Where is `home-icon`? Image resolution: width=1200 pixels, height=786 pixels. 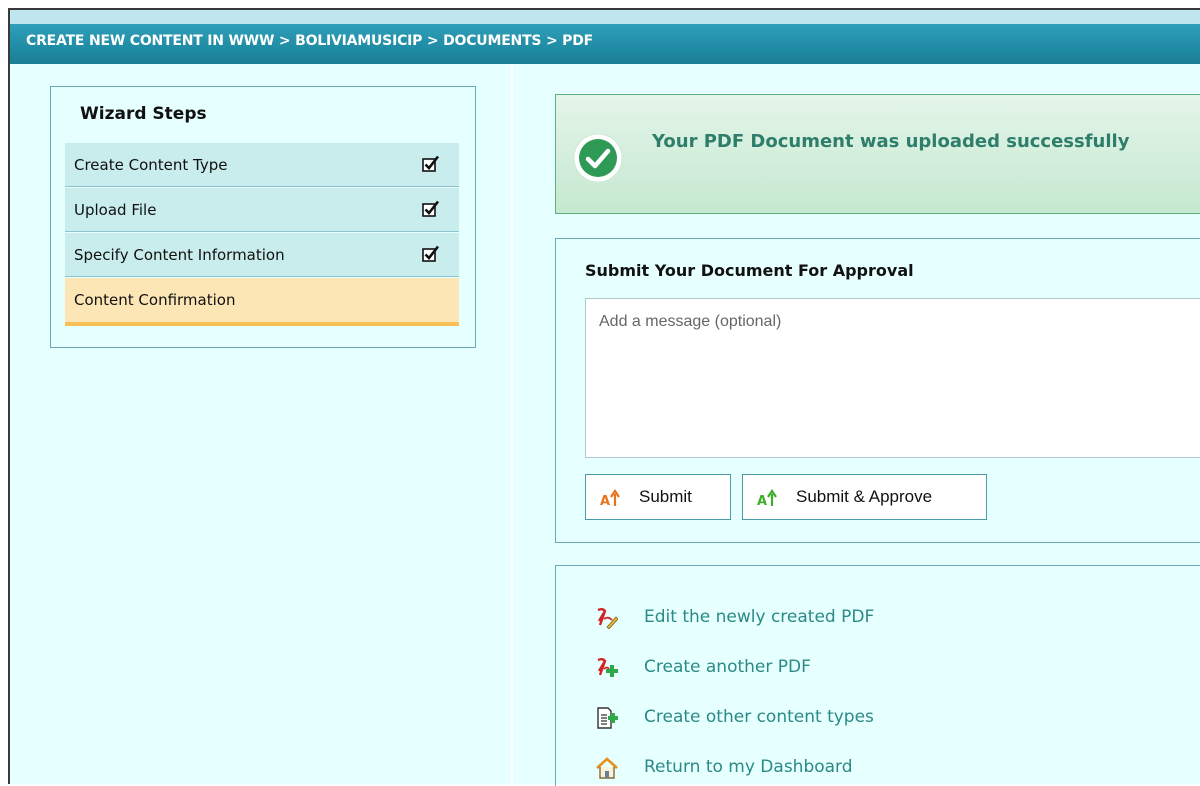 home-icon is located at coordinates (607, 768).